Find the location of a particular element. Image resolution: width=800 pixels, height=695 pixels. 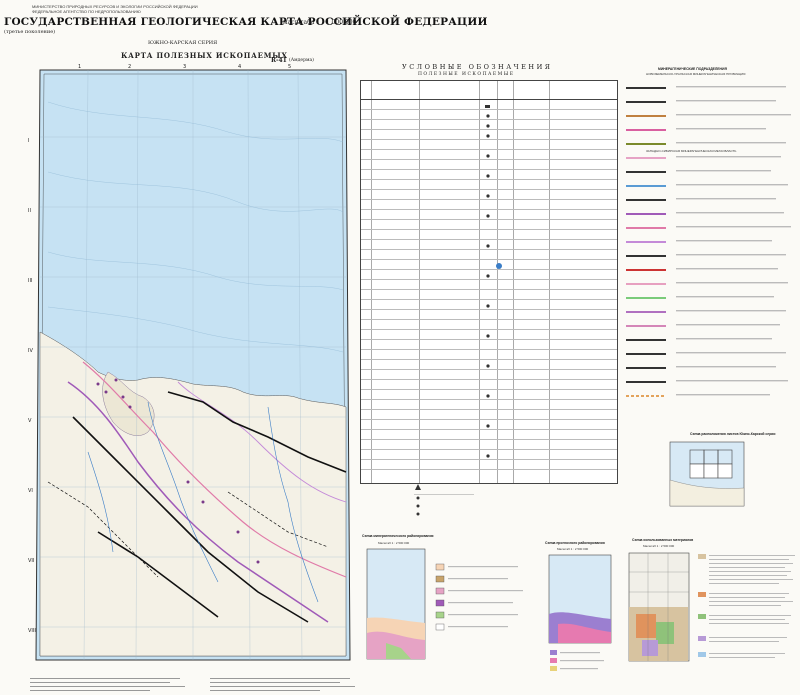

inset1-legend is located at coordinates (479, 597).